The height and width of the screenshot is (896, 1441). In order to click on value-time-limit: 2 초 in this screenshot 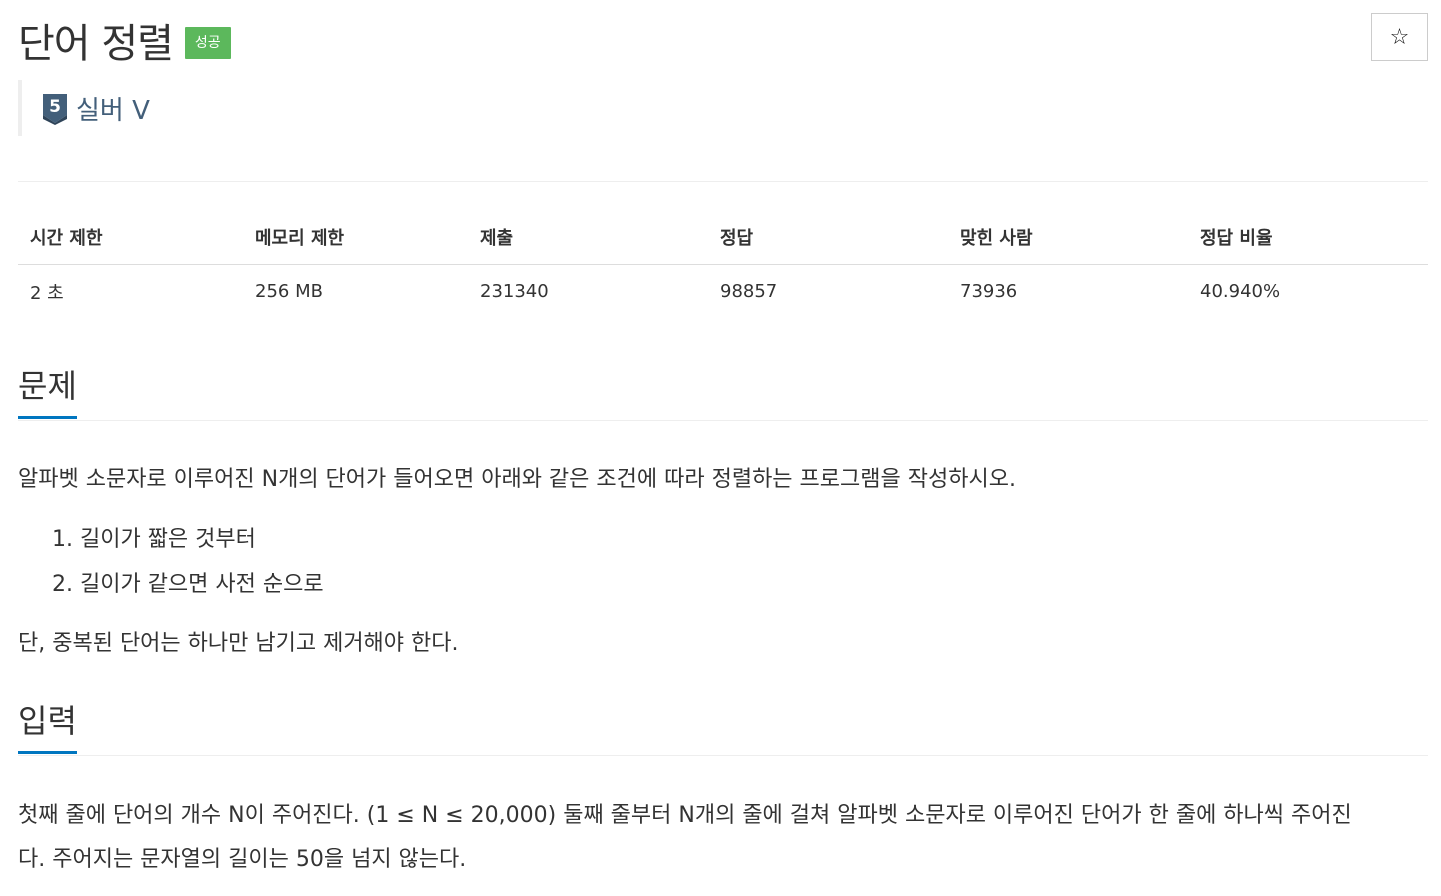, I will do `click(47, 293)`.